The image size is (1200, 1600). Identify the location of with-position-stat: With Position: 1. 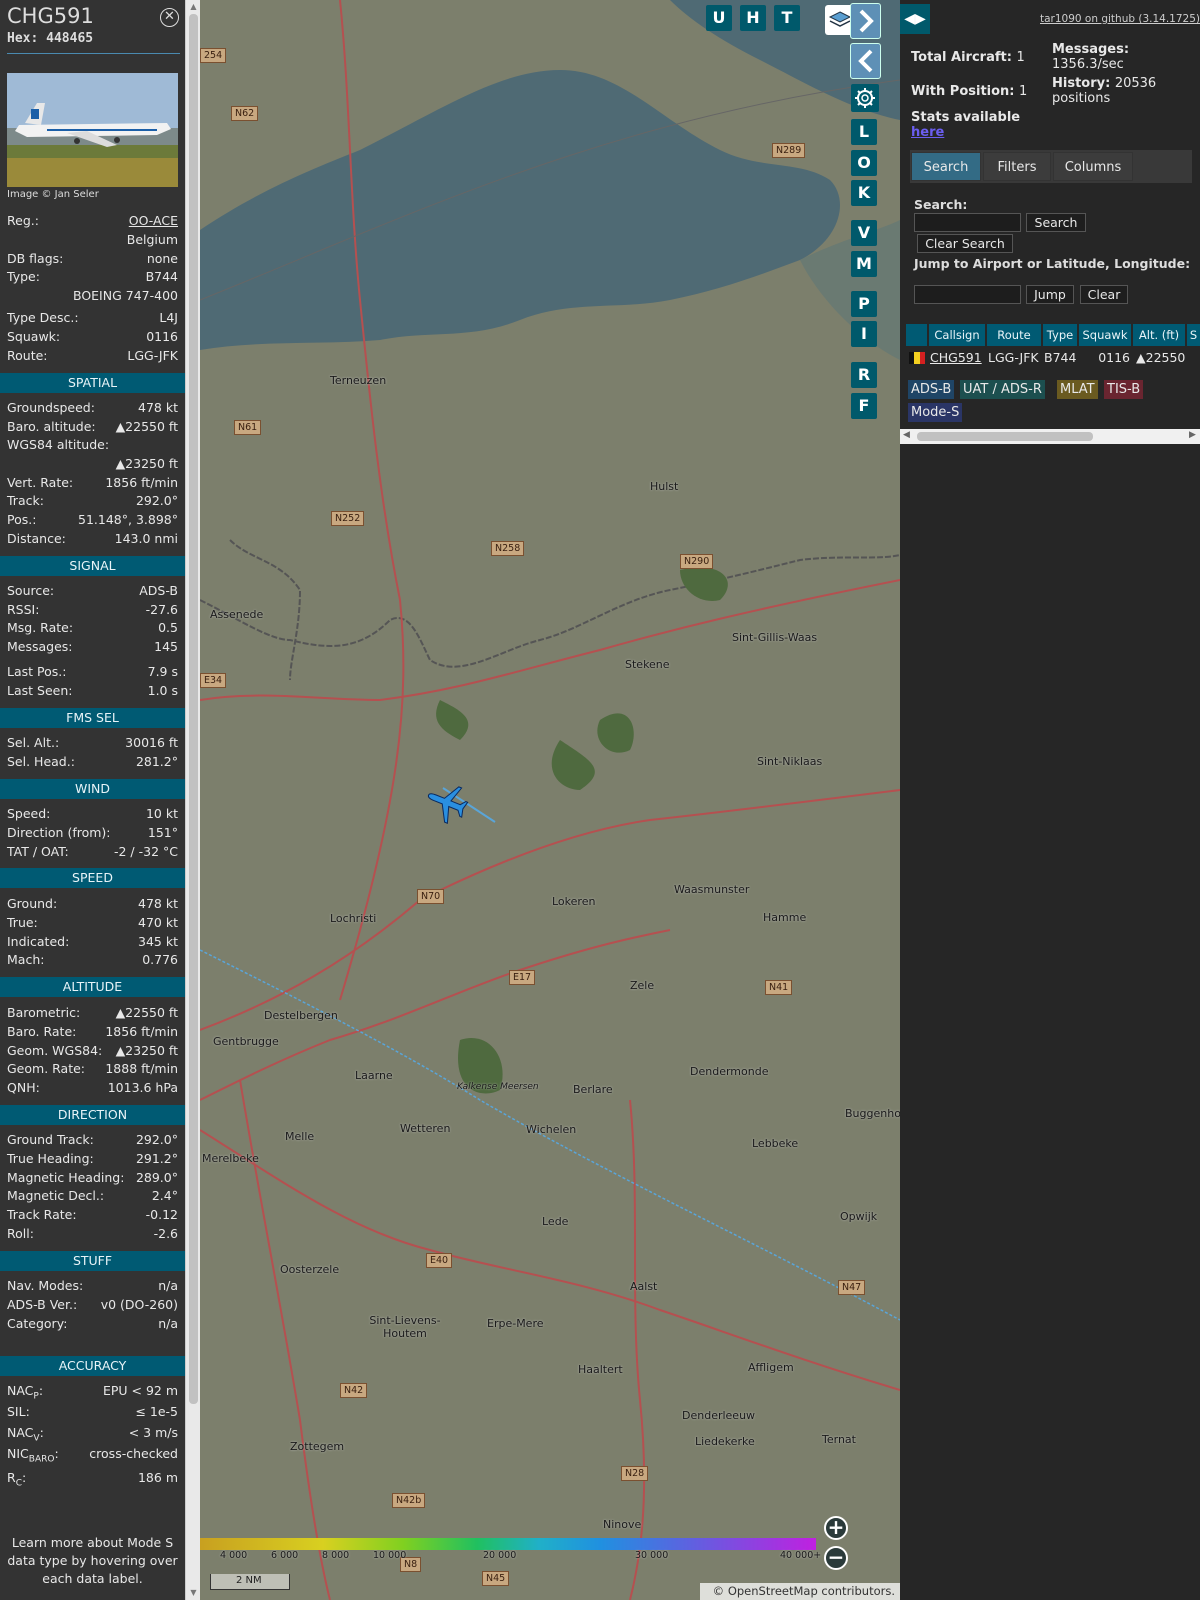
(969, 91).